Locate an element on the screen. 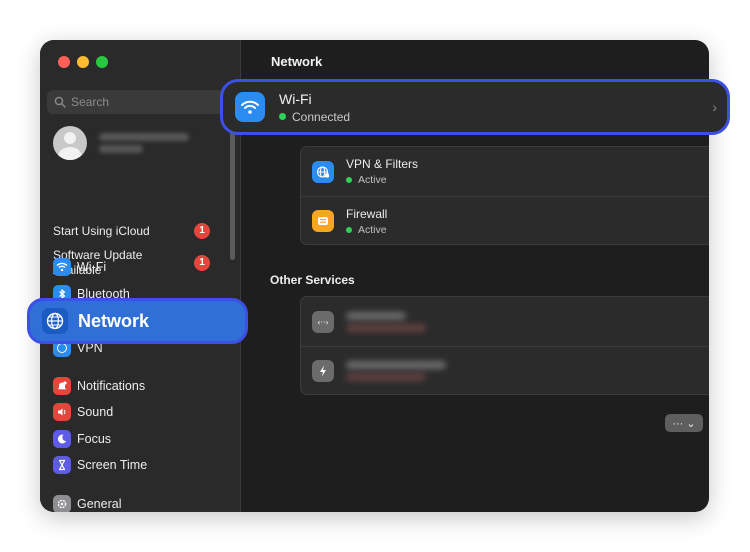 The height and width of the screenshot is (552, 750). zoom-button is located at coordinates (102, 62).